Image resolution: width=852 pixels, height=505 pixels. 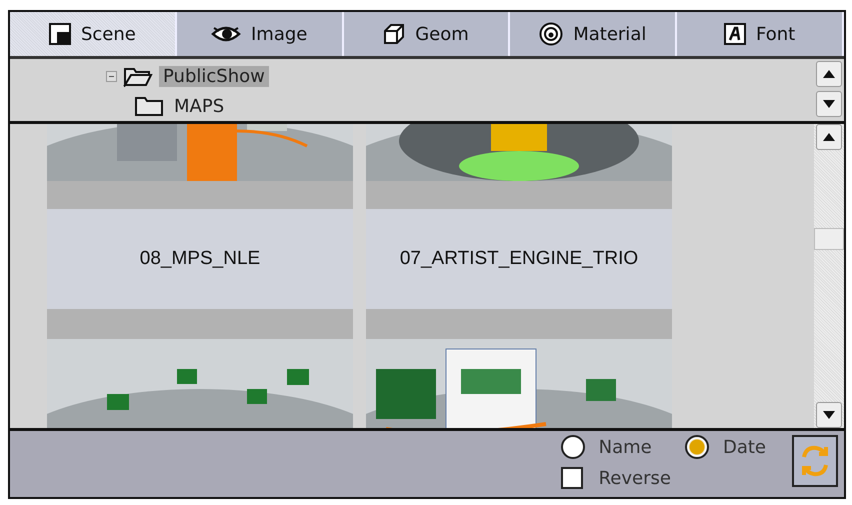 I want to click on tree-item: PublicShow, so click(x=214, y=76).